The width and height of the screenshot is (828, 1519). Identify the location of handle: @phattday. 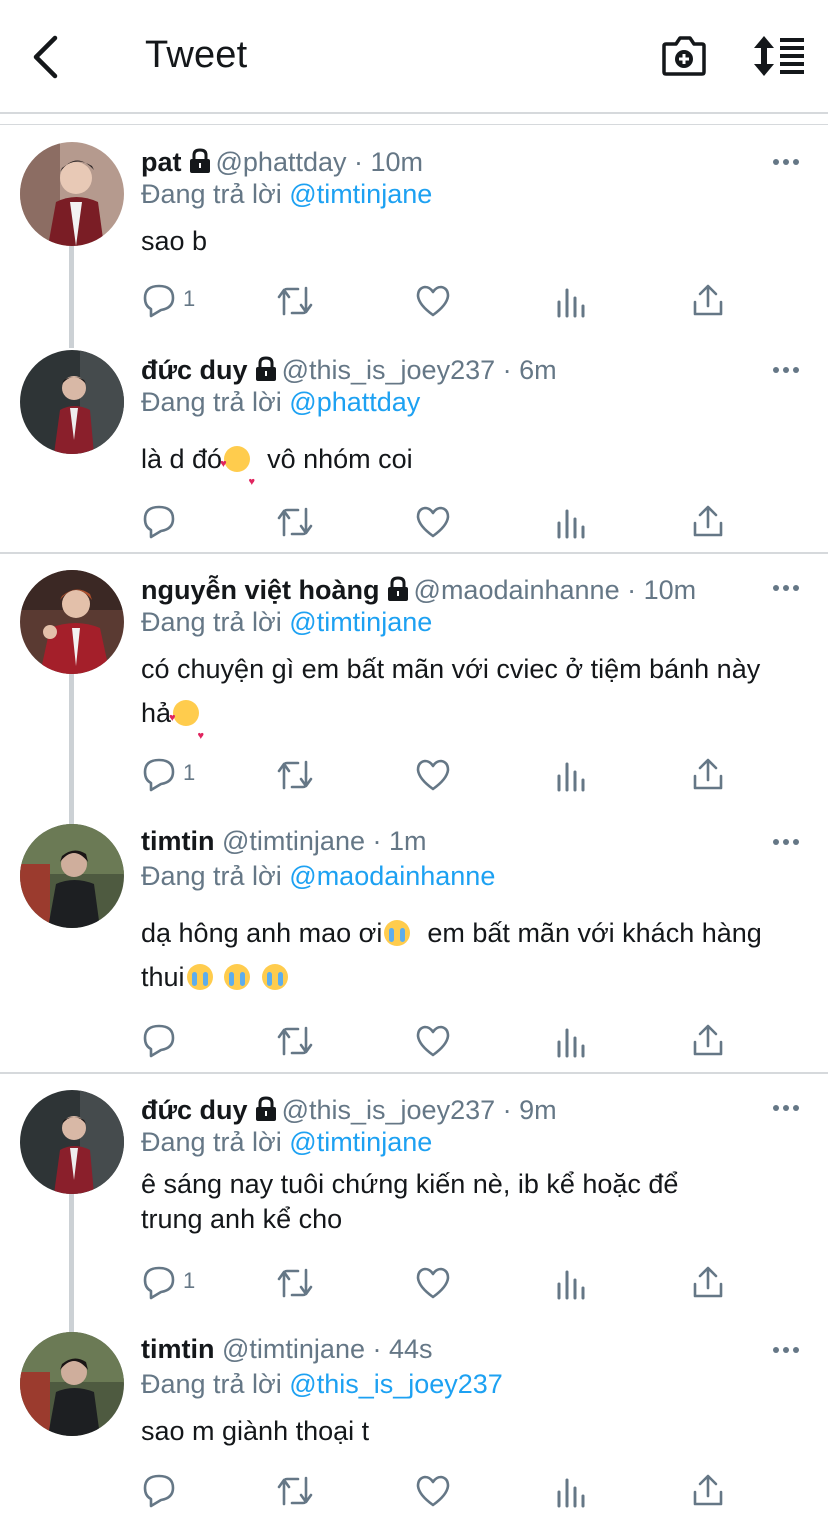
(281, 162).